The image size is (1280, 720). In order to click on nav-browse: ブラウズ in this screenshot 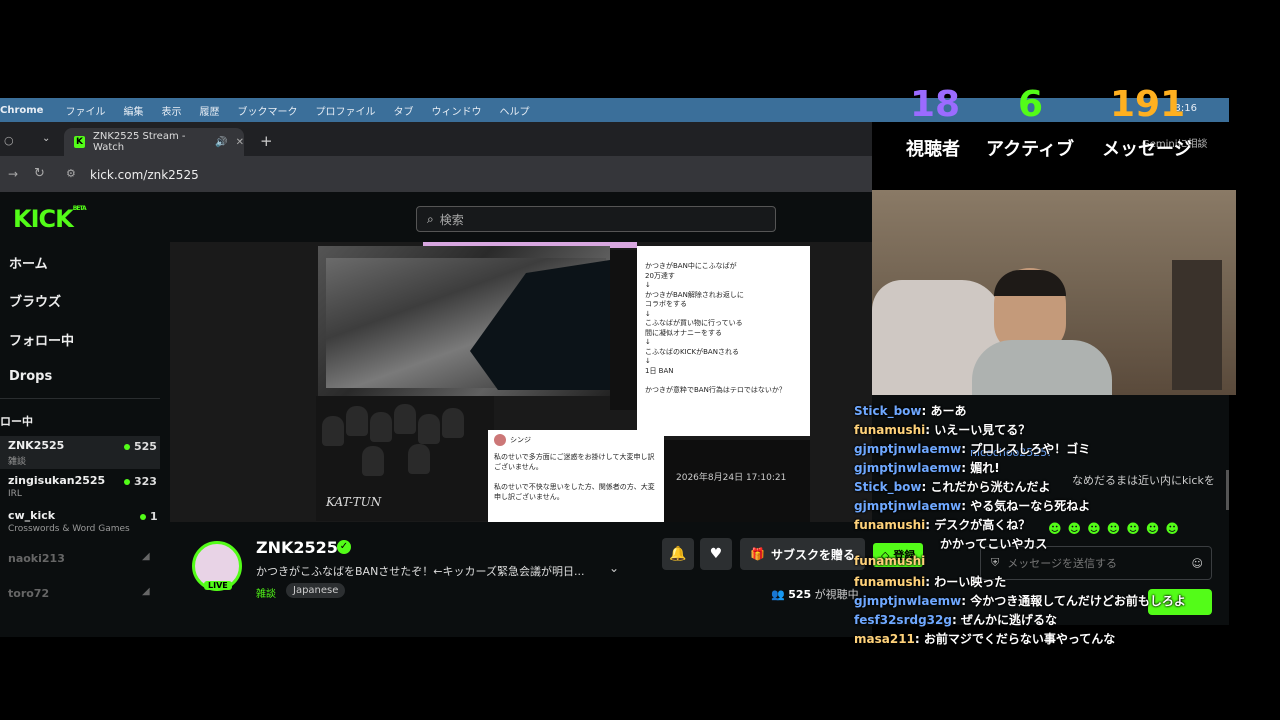, I will do `click(35, 300)`.